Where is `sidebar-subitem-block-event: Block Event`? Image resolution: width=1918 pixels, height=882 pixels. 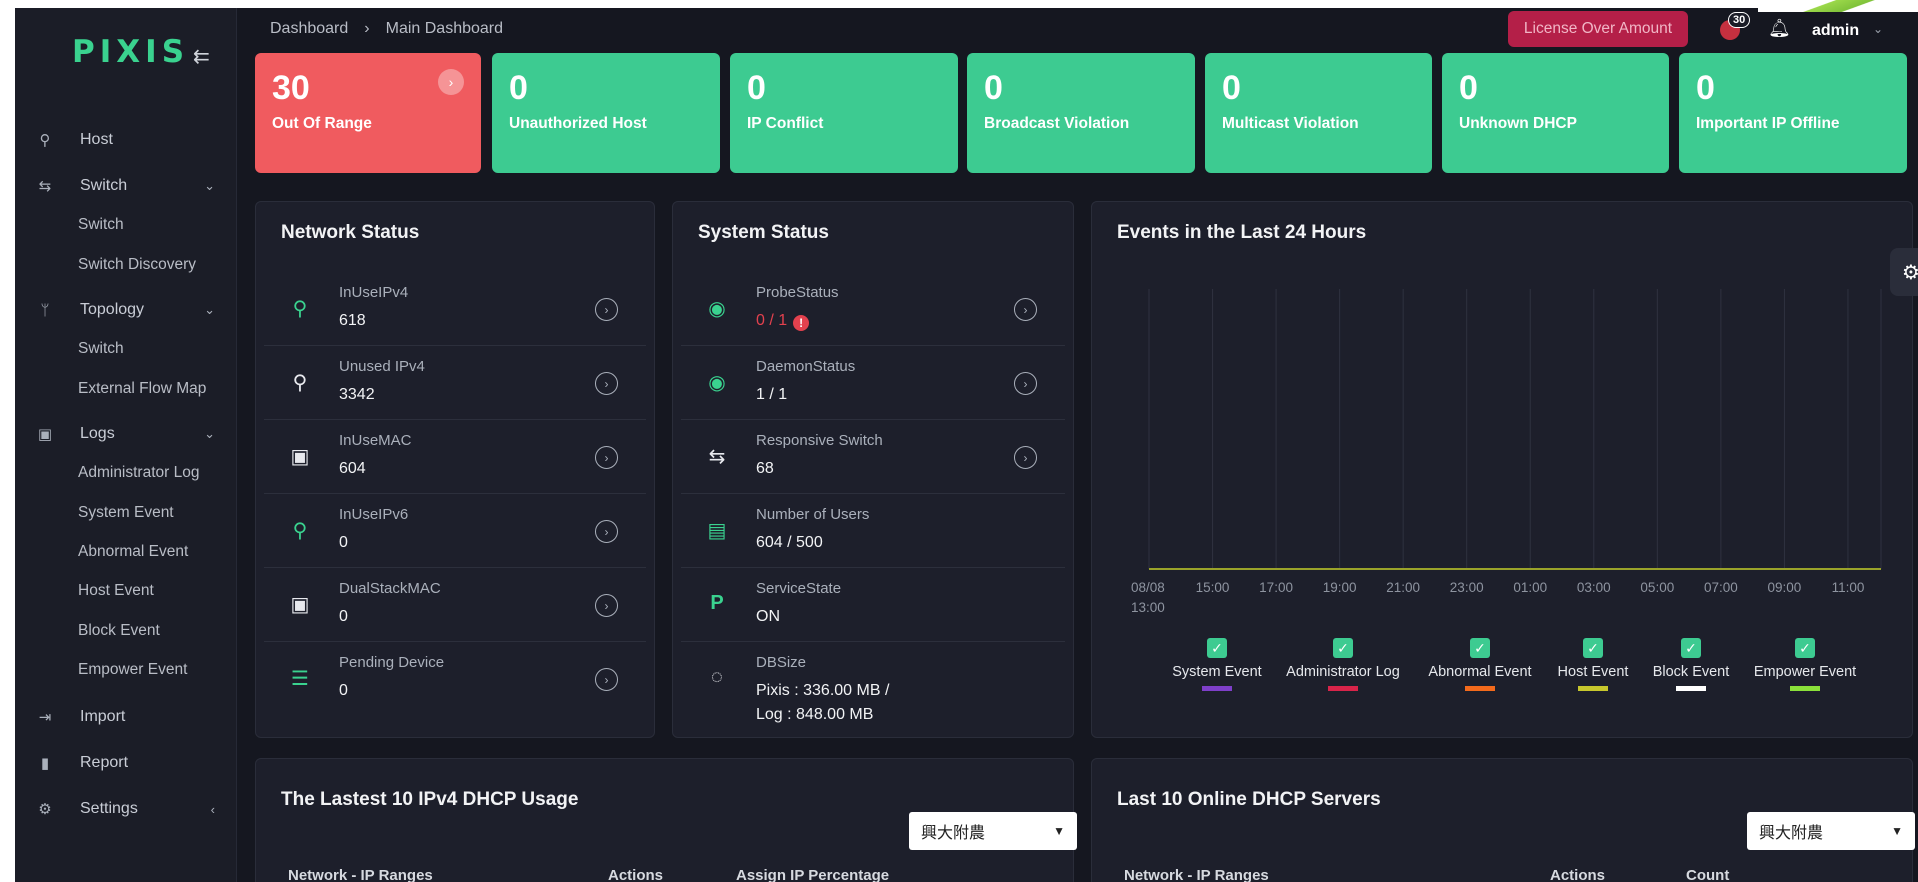
sidebar-subitem-block-event: Block Event is located at coordinates (119, 631).